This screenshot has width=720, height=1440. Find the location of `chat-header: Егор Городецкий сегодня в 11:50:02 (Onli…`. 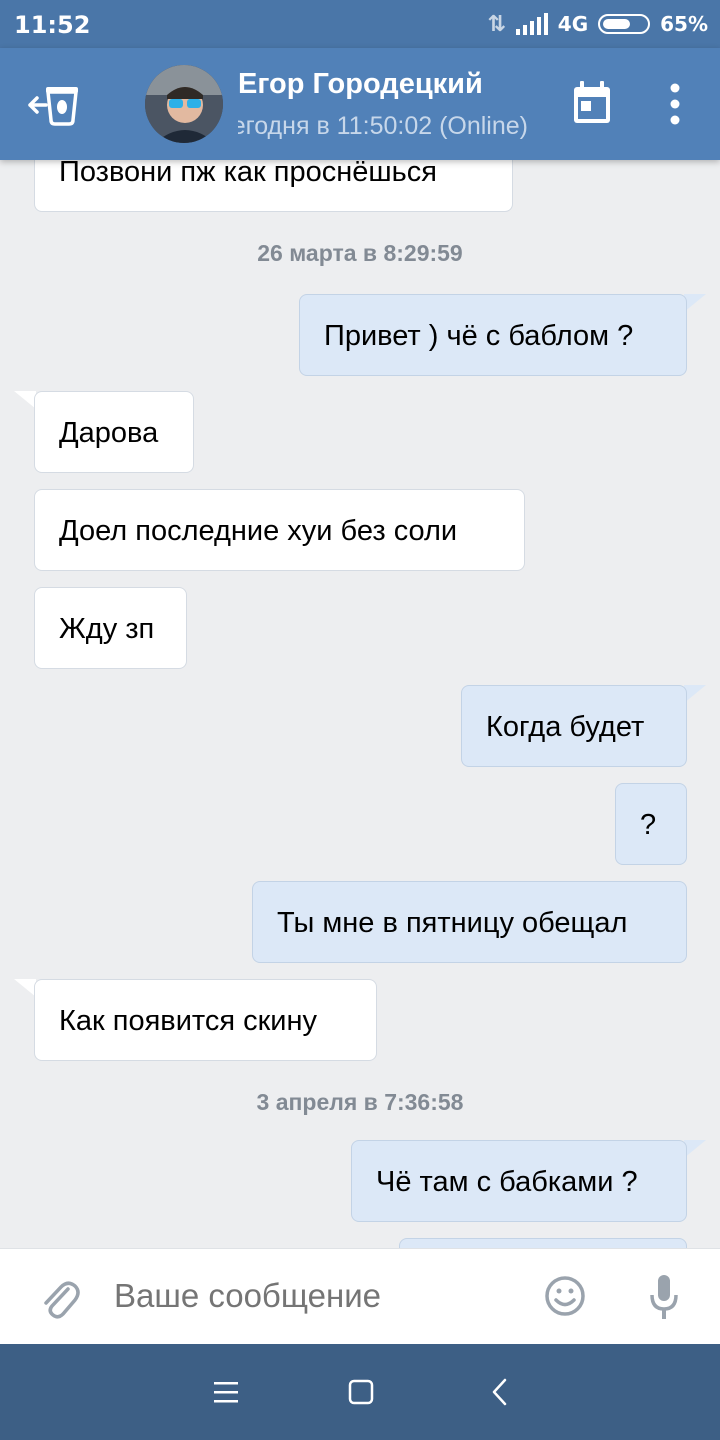

chat-header: Егор Городецкий сегодня в 11:50:02 (Onli… is located at coordinates (360, 104).